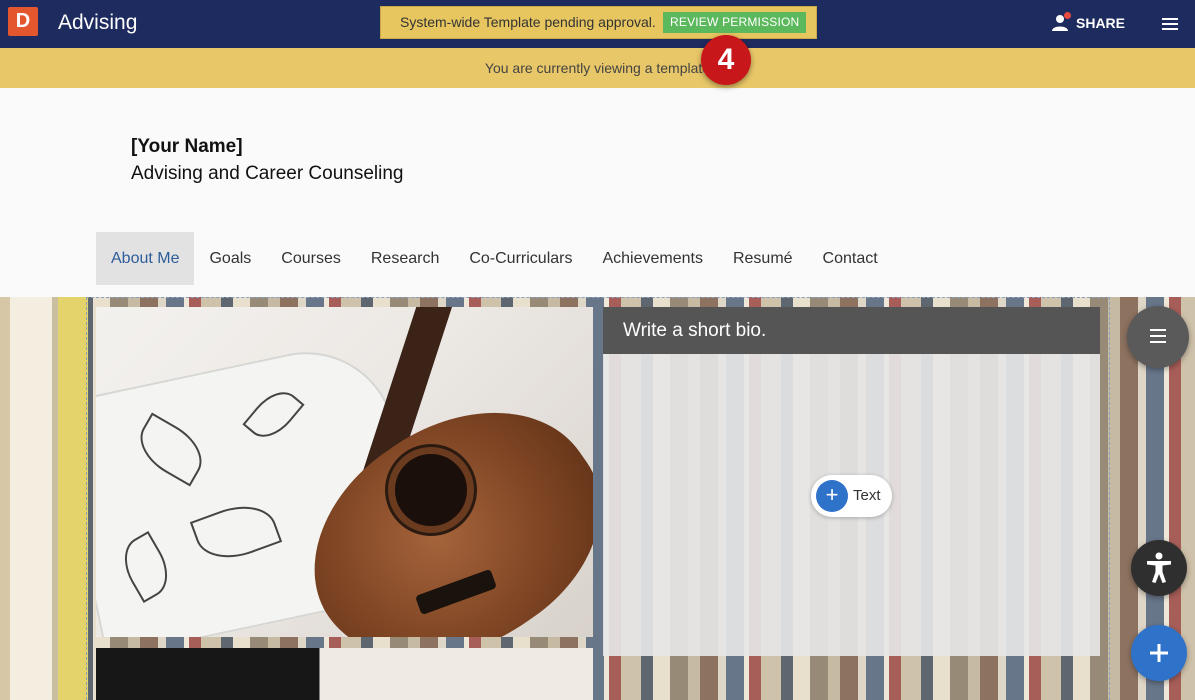  I want to click on profile-subtitle: Advising and Career Counseling, so click(267, 174).